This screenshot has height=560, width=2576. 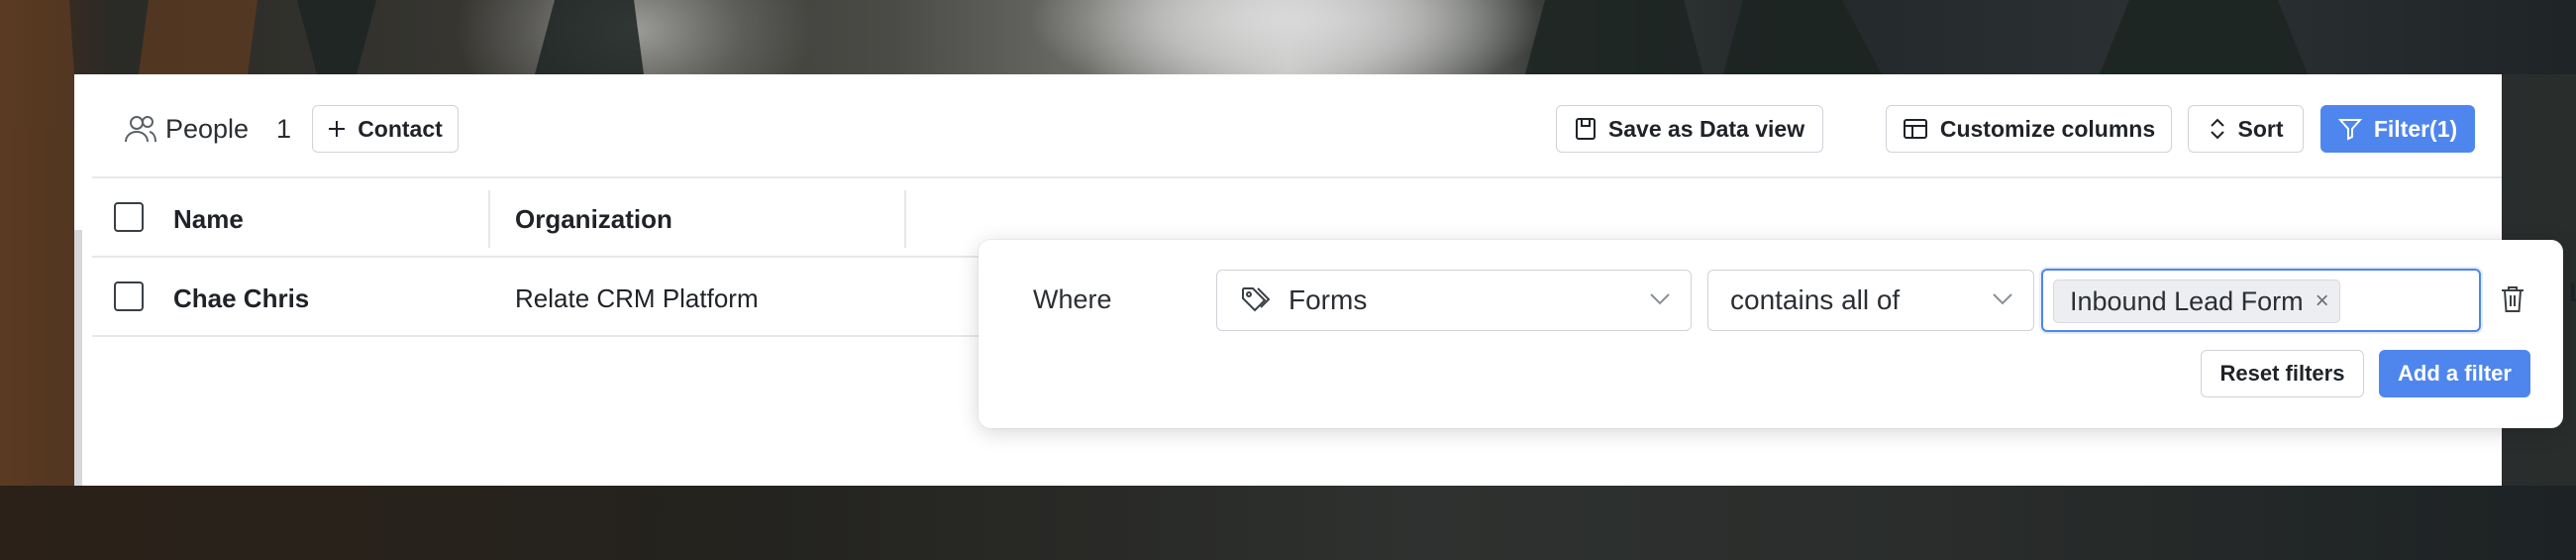 I want to click on filter-field-select: Forms, so click(x=1454, y=300).